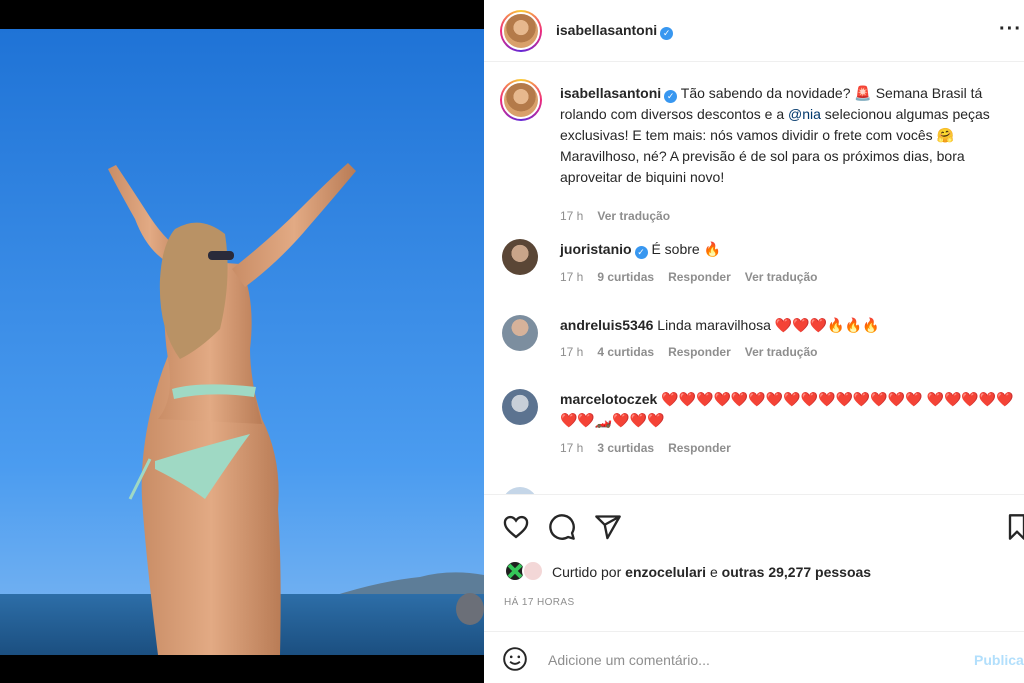 Image resolution: width=1024 pixels, height=683 pixels. Describe the element at coordinates (596, 249) in the screenshot. I see `commenter-username: juoristanio` at that location.